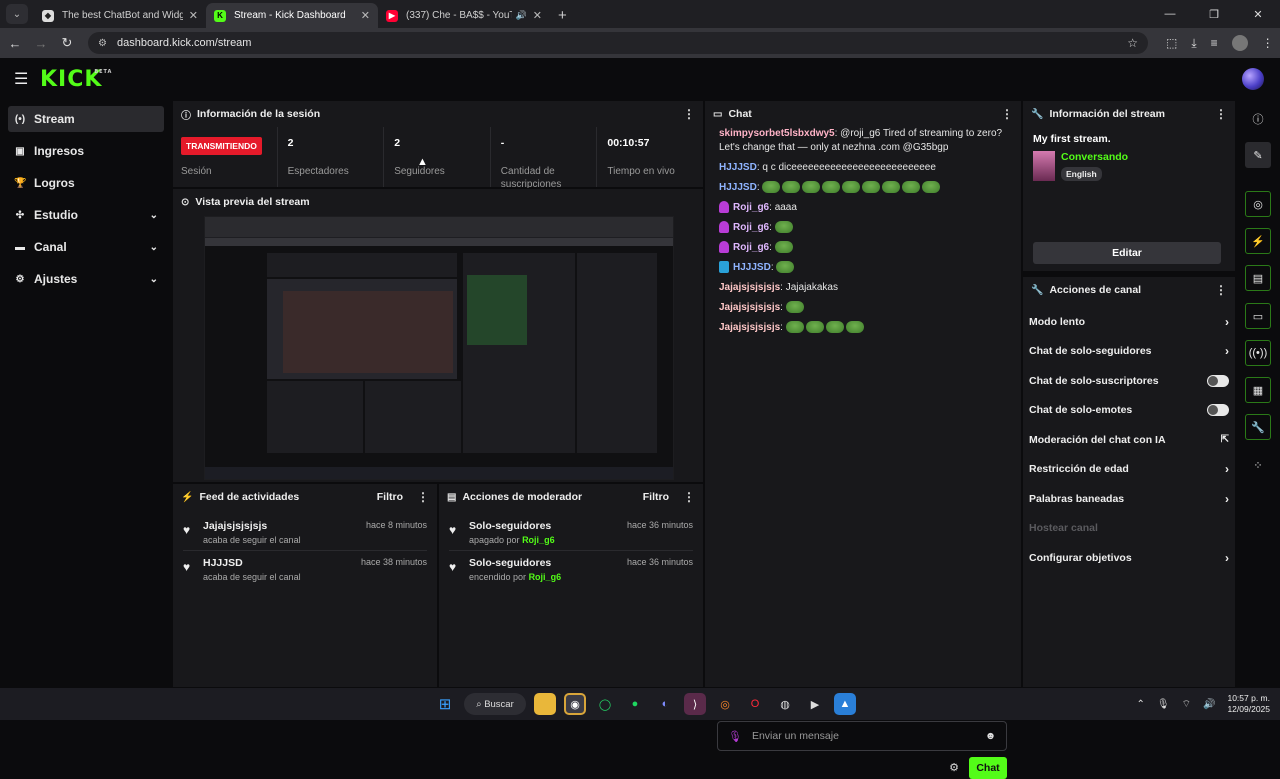  I want to click on tray-chevron-icon: ⌃, so click(1141, 704).